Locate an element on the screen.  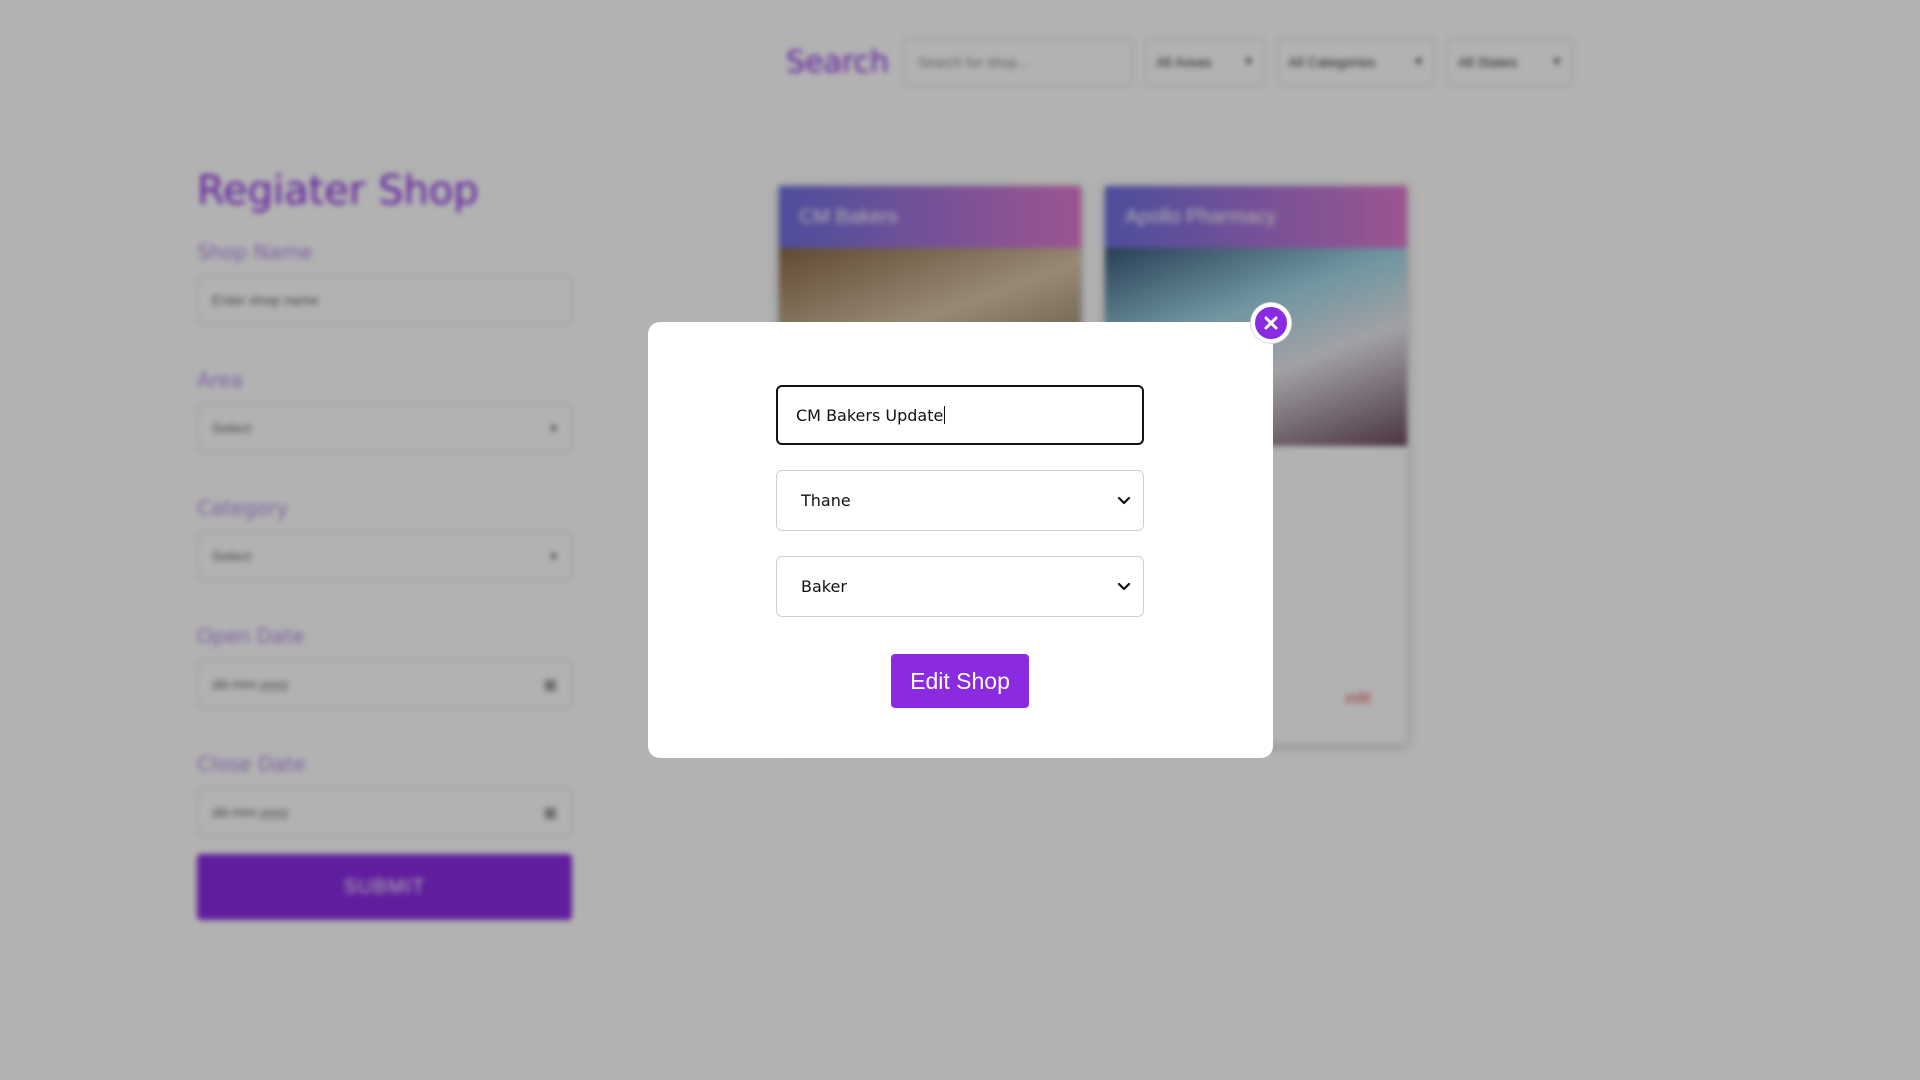
category-dropdown-value: Baker is located at coordinates (824, 586).